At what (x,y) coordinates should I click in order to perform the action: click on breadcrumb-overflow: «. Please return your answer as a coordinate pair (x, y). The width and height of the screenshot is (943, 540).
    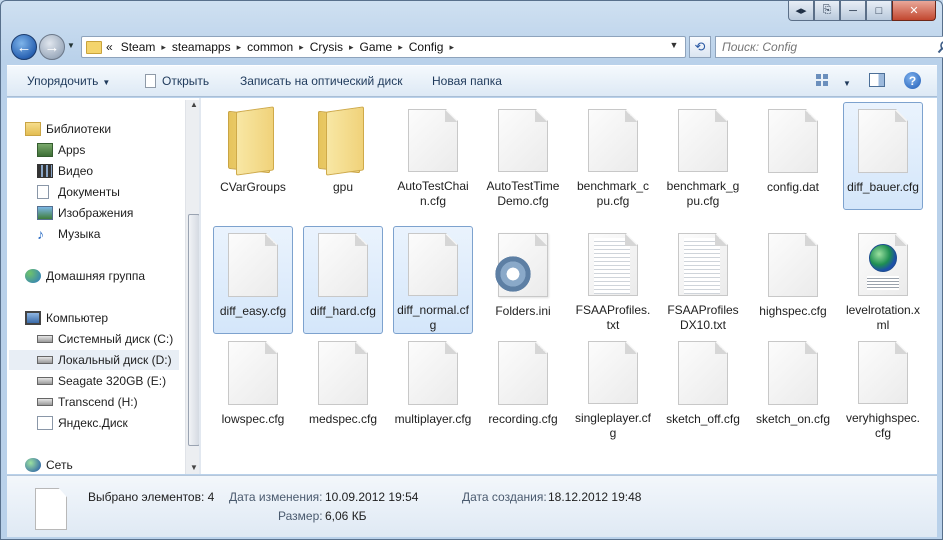
    Looking at the image, I should click on (109, 47).